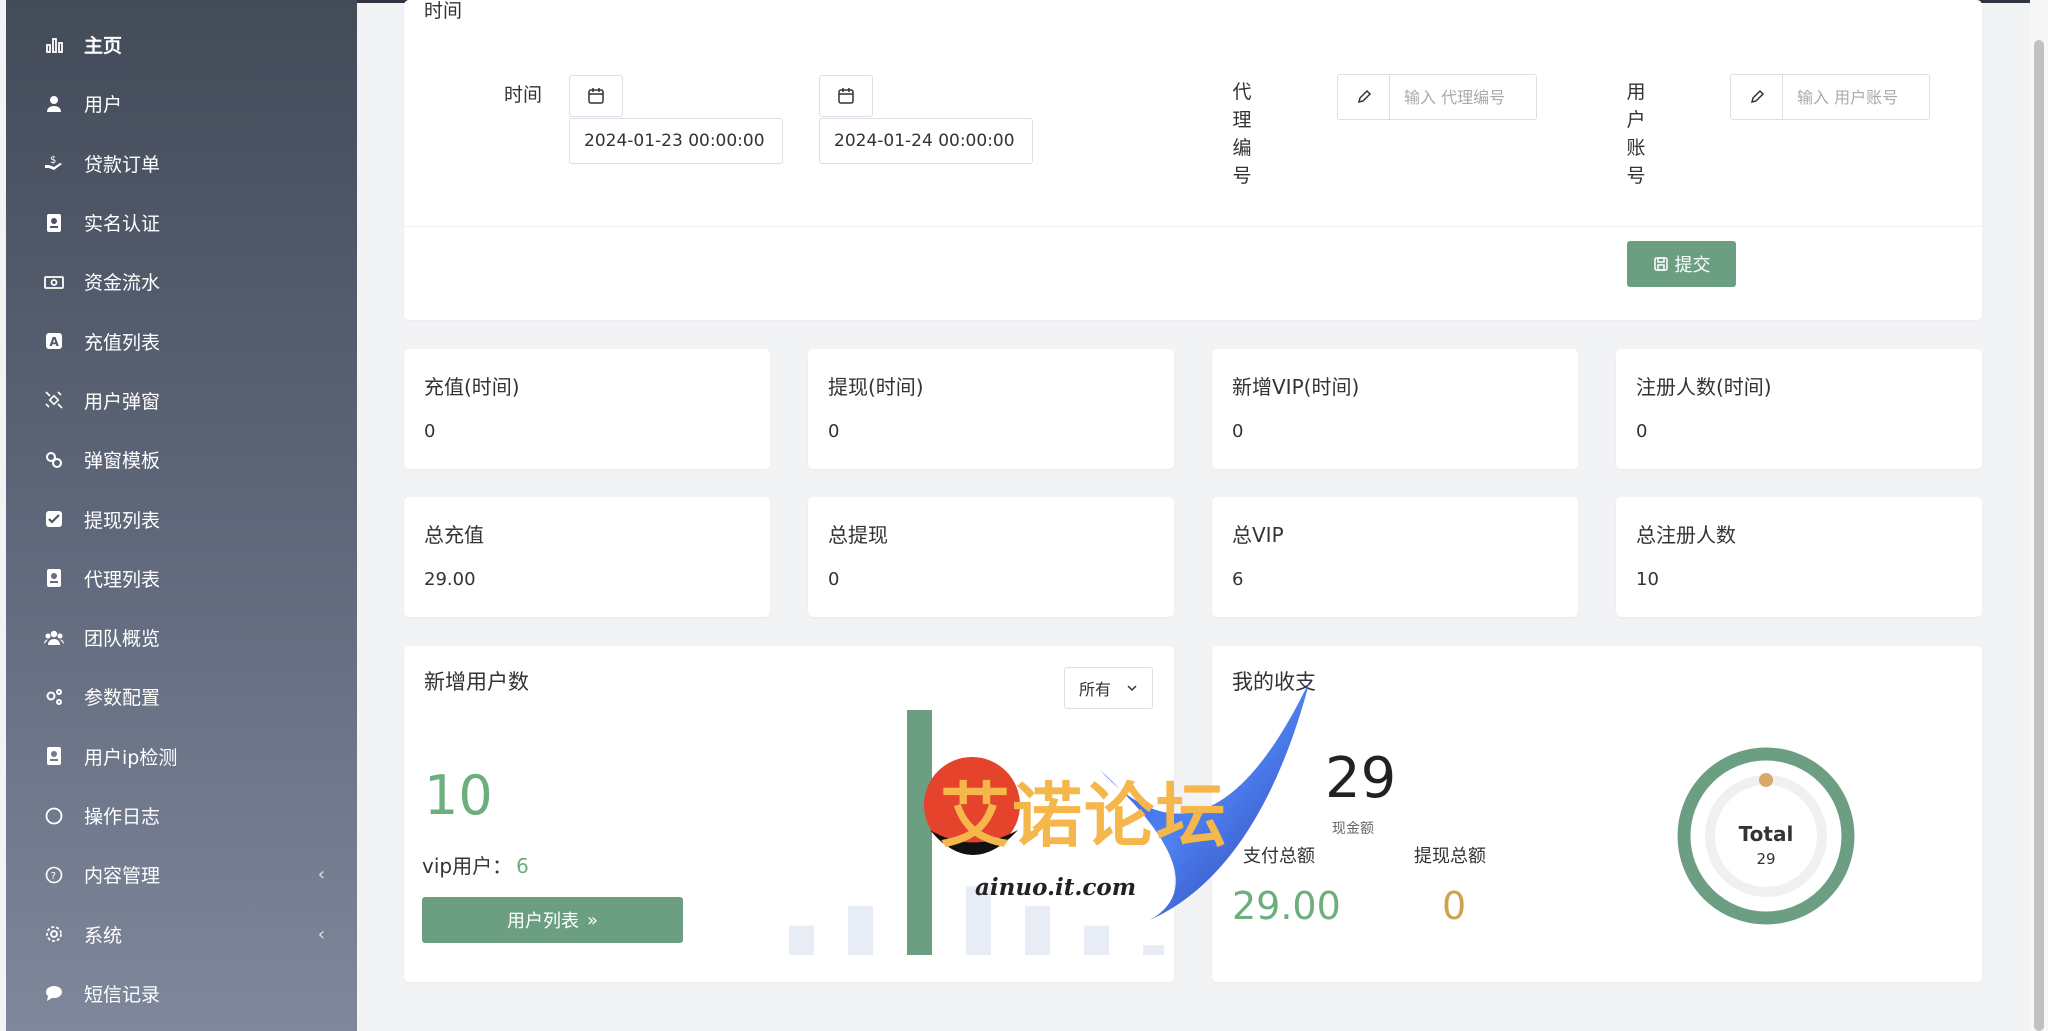  Describe the element at coordinates (54, 993) in the screenshot. I see `chat-icon` at that location.